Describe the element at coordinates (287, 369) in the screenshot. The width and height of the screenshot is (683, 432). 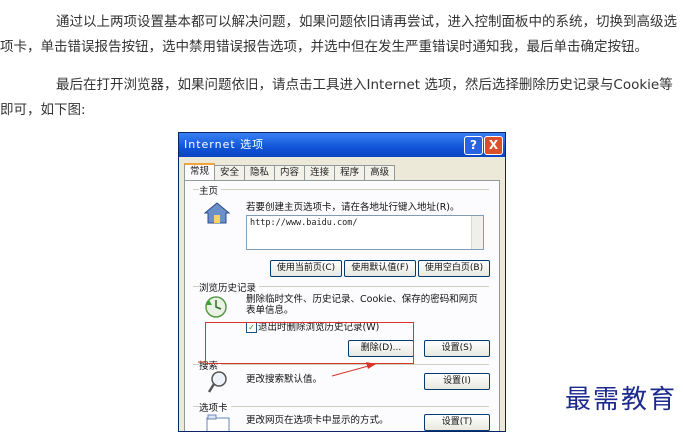
I see `annotation-arrow` at that location.